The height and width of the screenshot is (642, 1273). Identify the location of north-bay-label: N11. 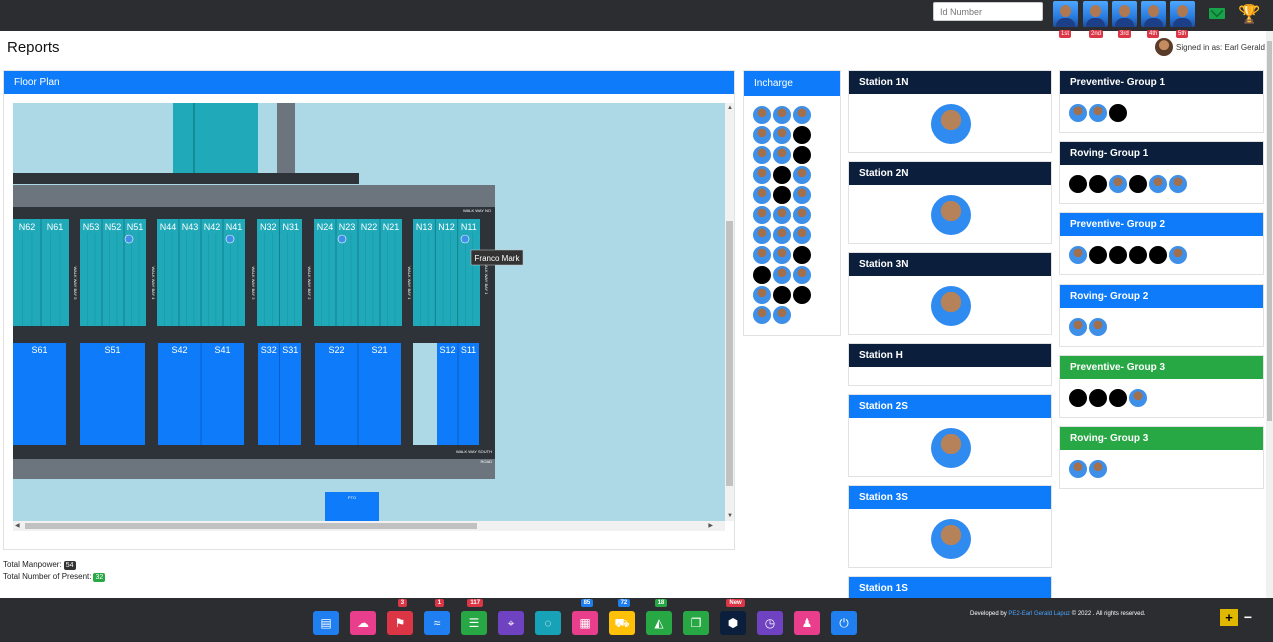
(469, 227).